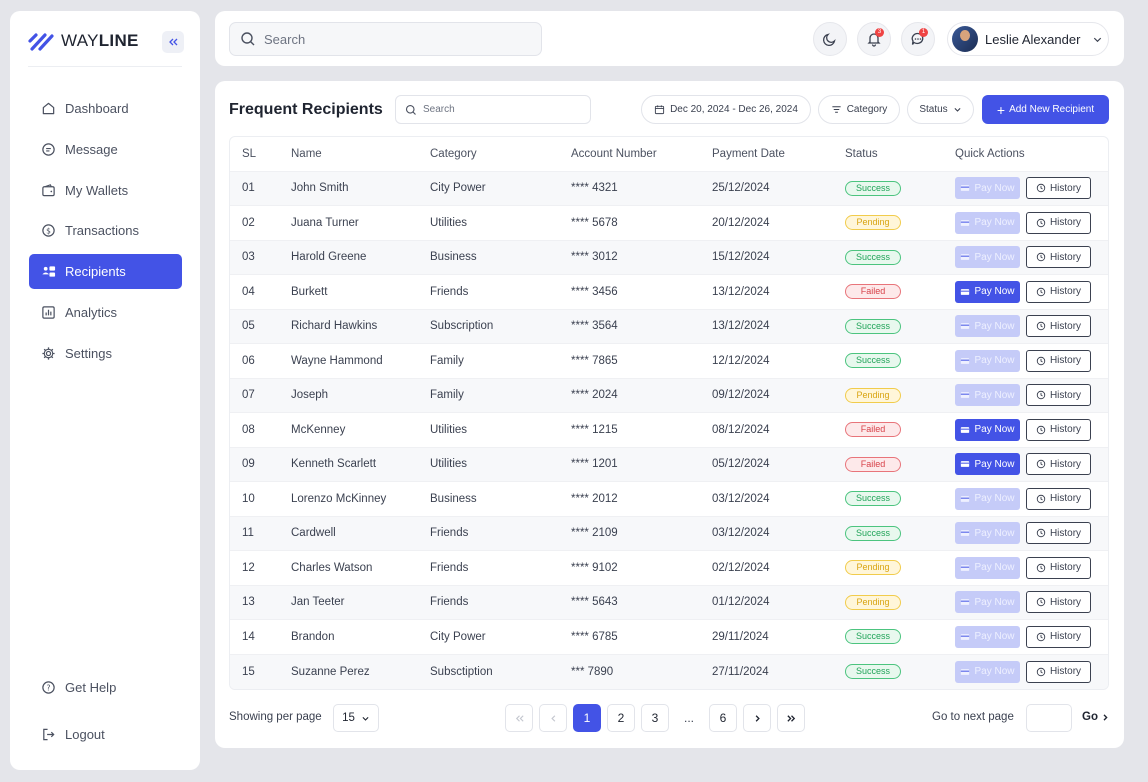 This screenshot has height=782, width=1148. Describe the element at coordinates (449, 567) in the screenshot. I see `cell-category: Friends` at that location.